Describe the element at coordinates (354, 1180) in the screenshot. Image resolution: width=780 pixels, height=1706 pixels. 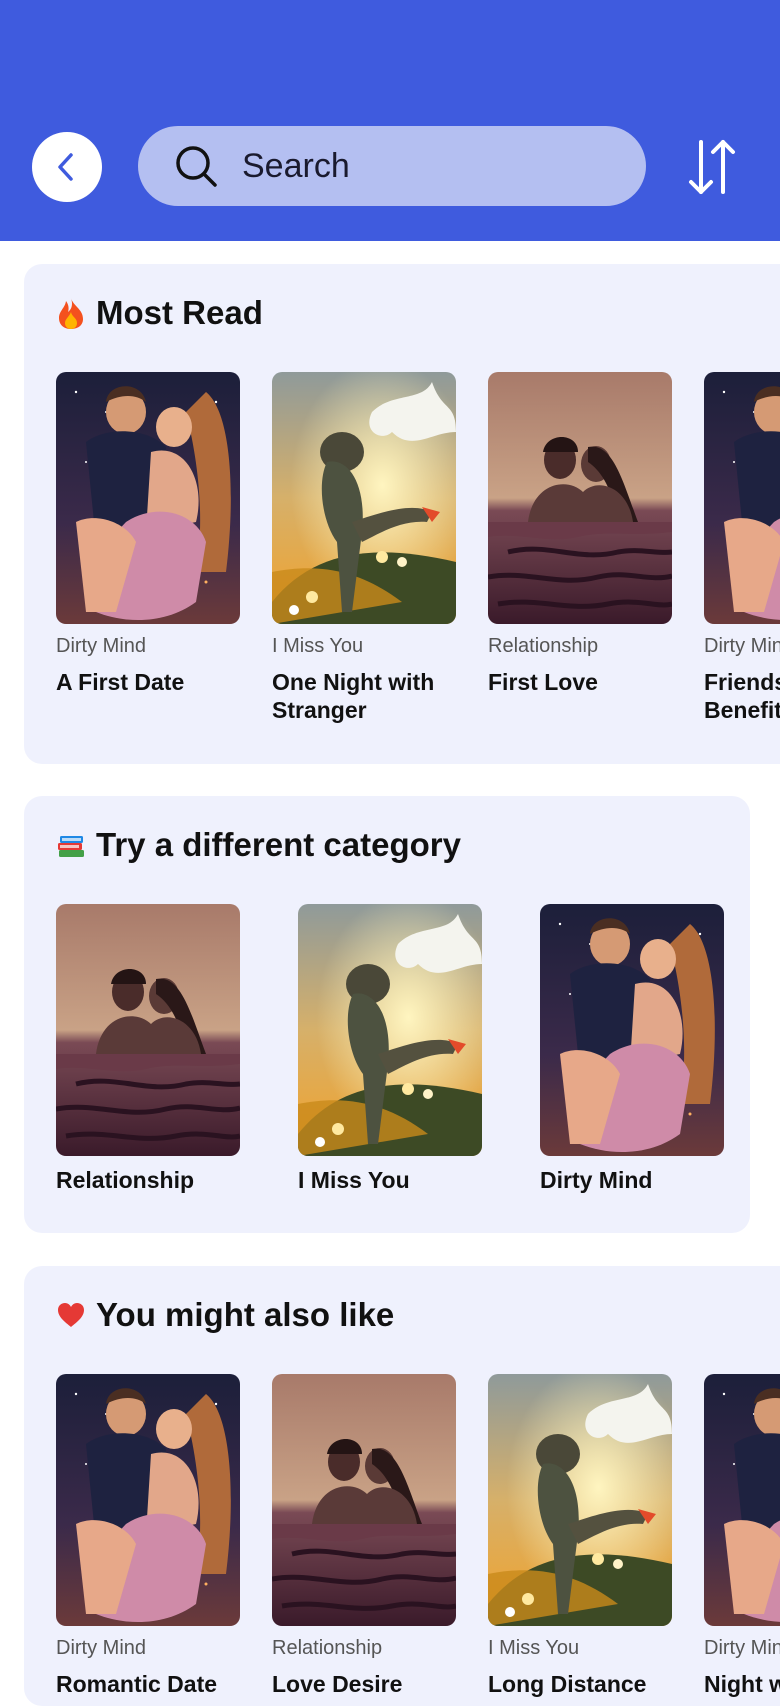
I see `category-title: I Miss You` at that location.